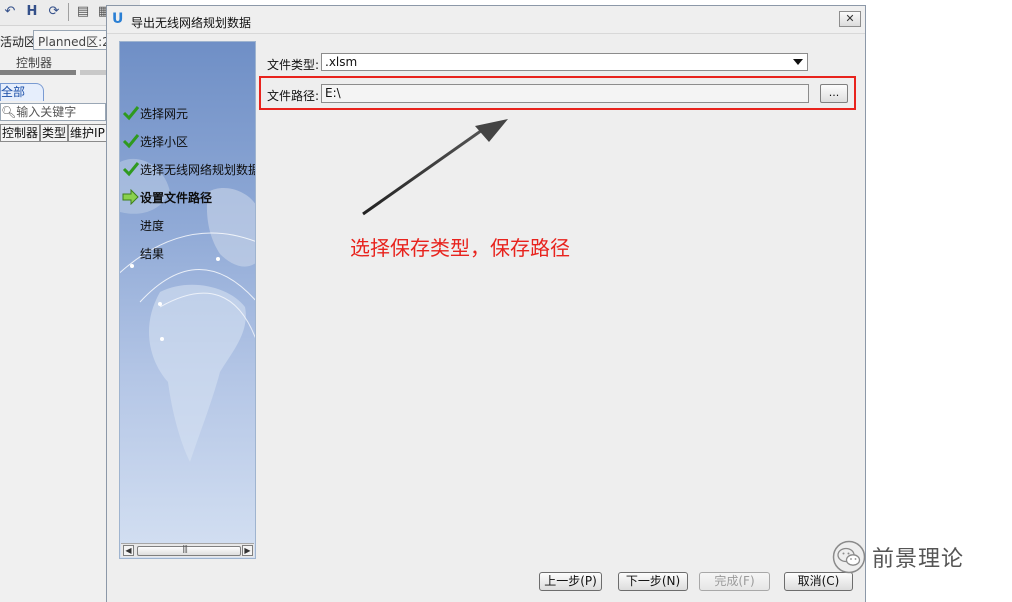 The width and height of the screenshot is (1012, 602). I want to click on app-logo-icon: U, so click(118, 19).